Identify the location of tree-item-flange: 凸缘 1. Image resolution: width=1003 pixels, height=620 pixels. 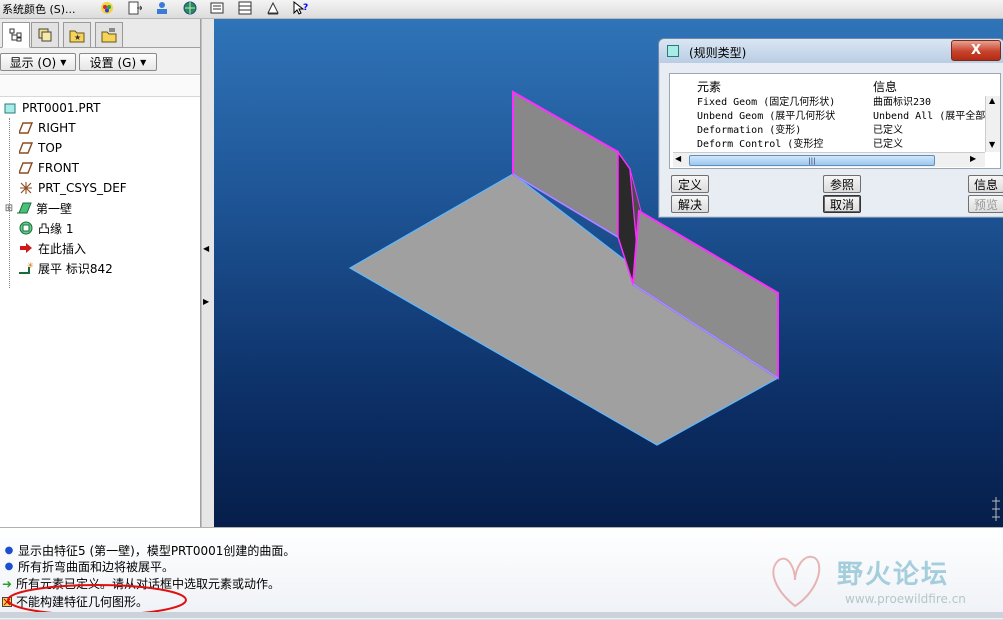
(108, 228).